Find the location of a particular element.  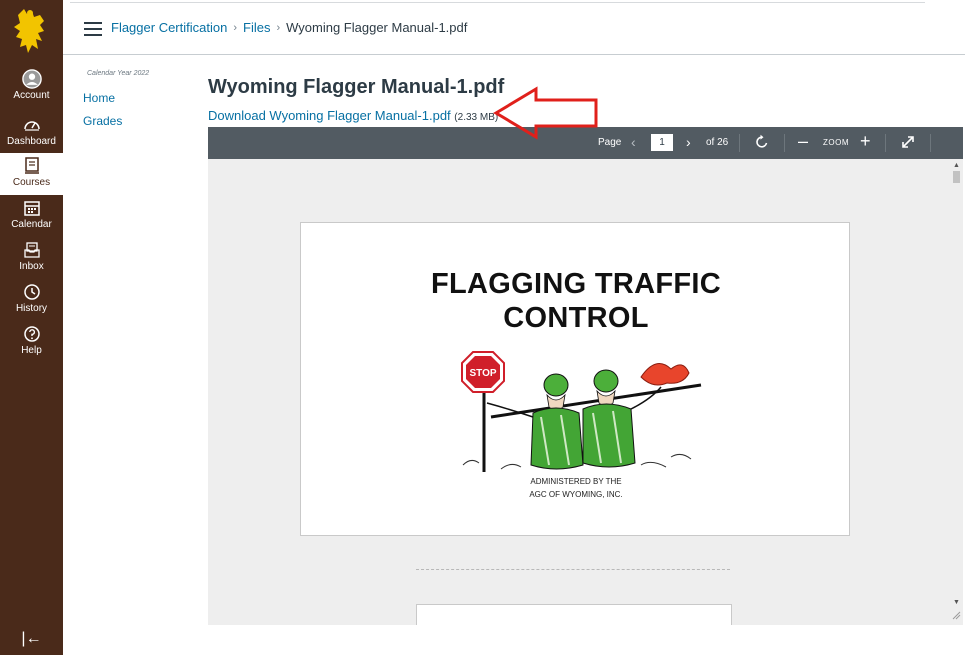

zoom-in-icon: + is located at coordinates (865, 141).